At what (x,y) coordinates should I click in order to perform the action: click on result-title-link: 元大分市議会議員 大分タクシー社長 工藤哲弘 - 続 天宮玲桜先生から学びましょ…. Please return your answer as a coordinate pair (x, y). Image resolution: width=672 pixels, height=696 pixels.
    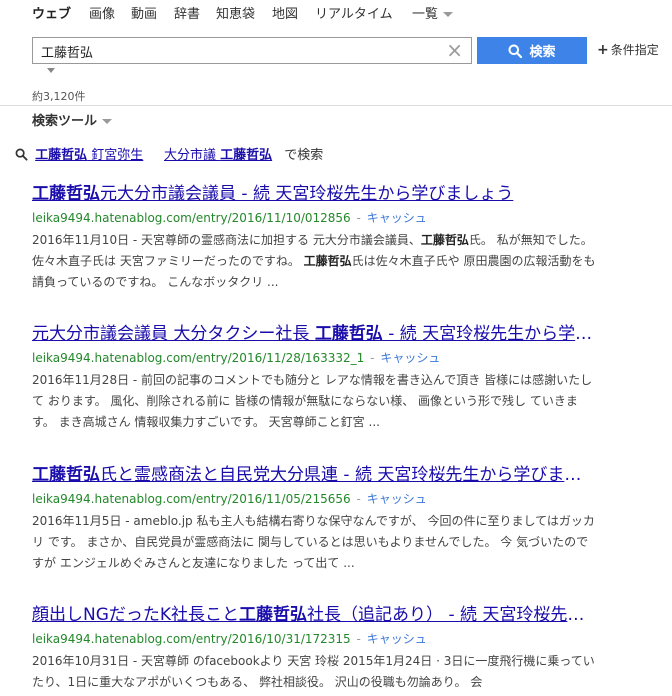
    Looking at the image, I should click on (315, 331).